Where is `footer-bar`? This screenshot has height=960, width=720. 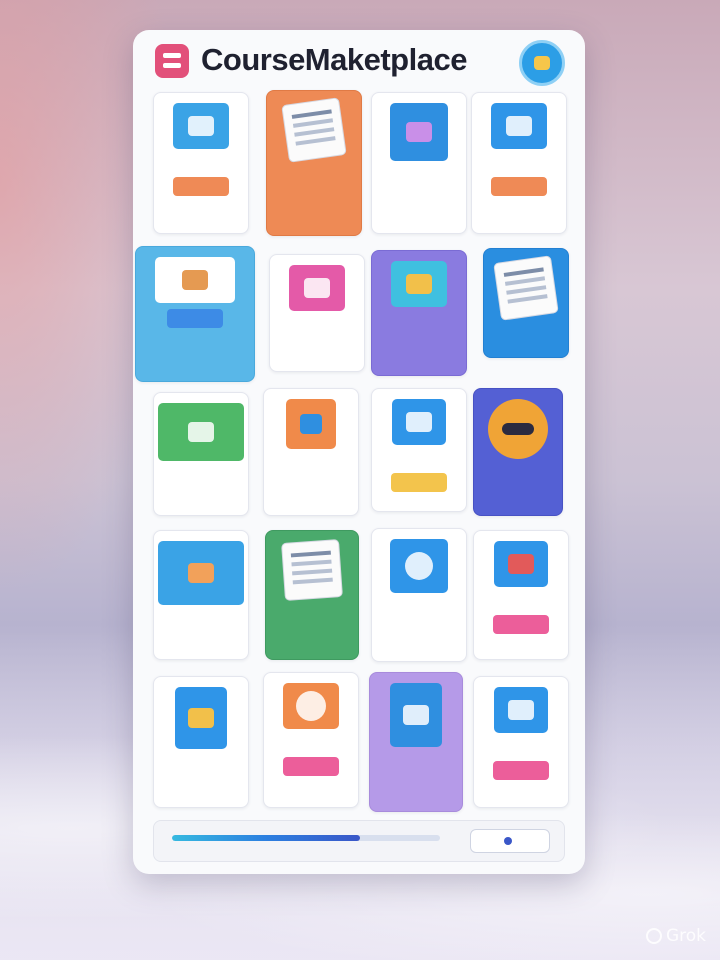
footer-bar is located at coordinates (359, 841).